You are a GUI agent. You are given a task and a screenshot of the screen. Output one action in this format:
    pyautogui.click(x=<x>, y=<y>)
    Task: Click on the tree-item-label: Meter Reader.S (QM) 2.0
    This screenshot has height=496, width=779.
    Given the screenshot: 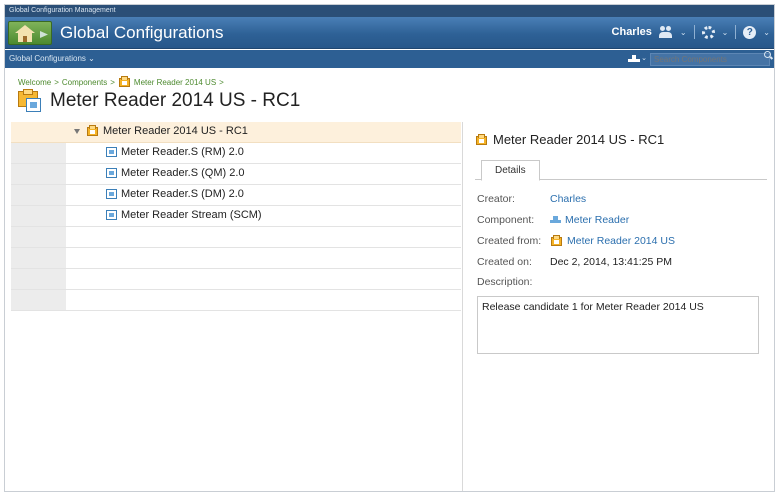 What is the action you would take?
    pyautogui.click(x=183, y=173)
    